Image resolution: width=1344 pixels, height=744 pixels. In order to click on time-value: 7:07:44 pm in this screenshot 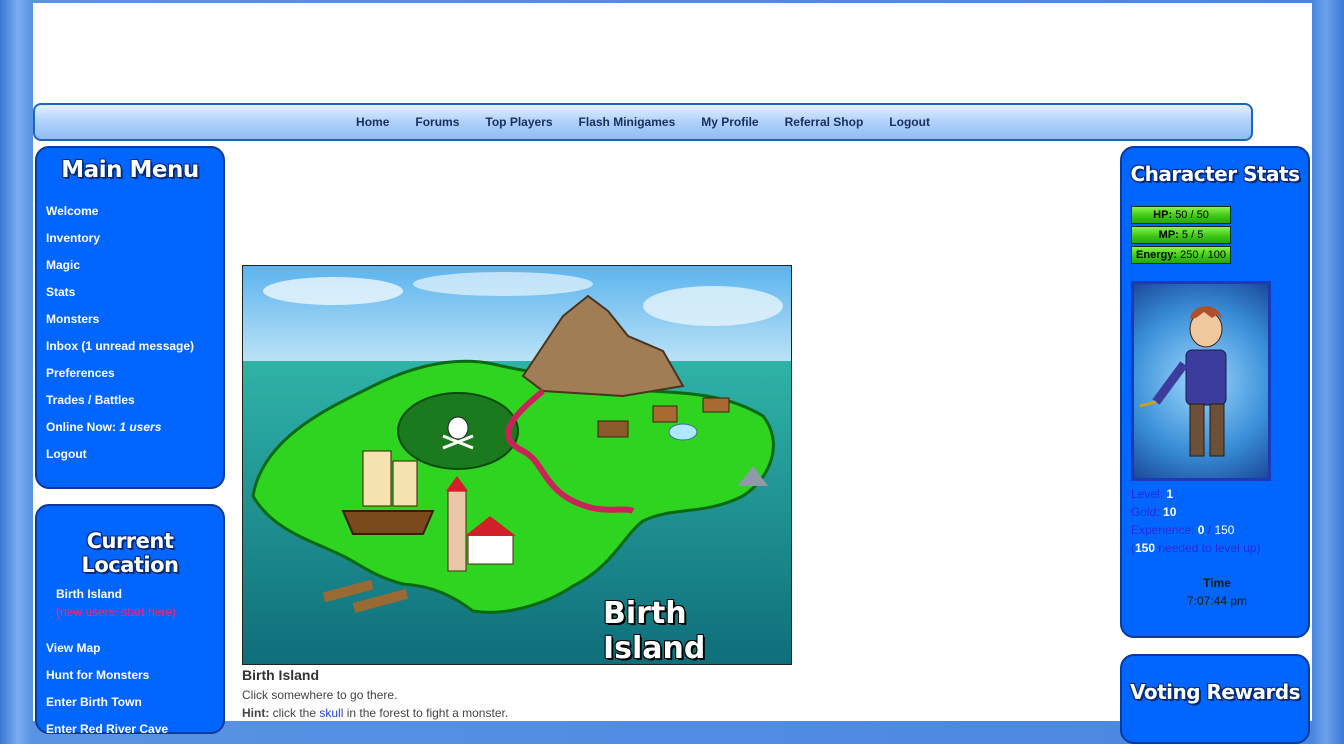, I will do `click(1217, 601)`.